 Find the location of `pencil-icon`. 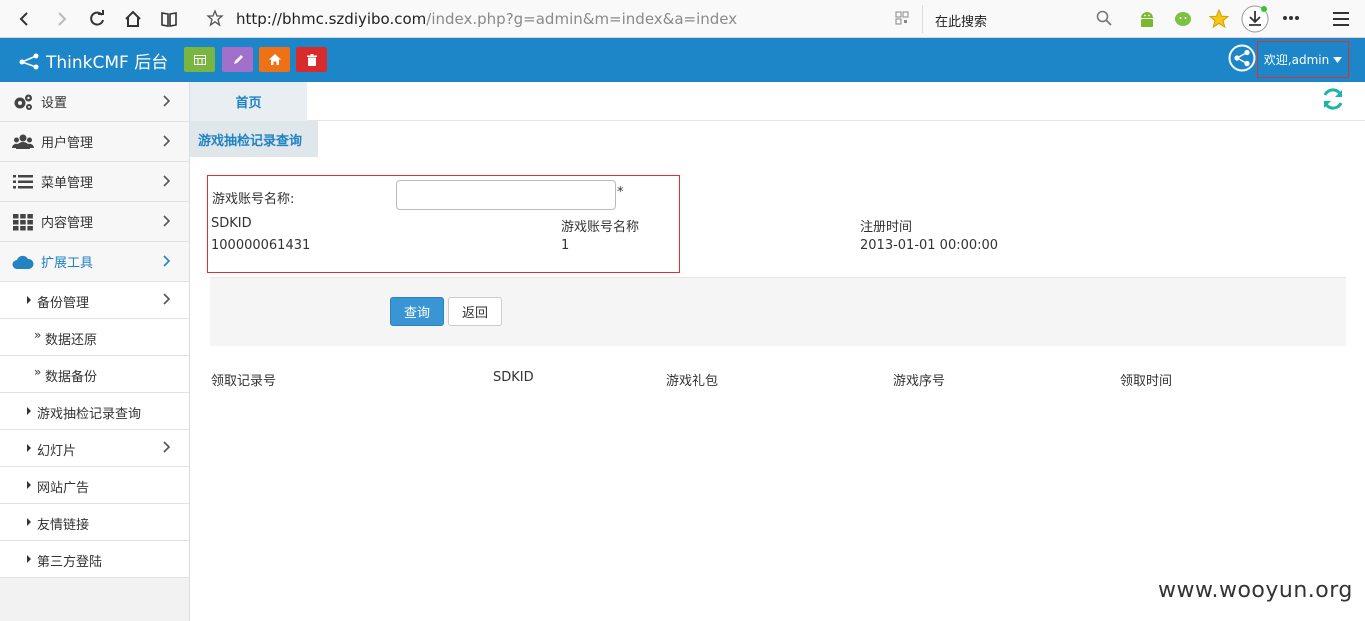

pencil-icon is located at coordinates (238, 59).